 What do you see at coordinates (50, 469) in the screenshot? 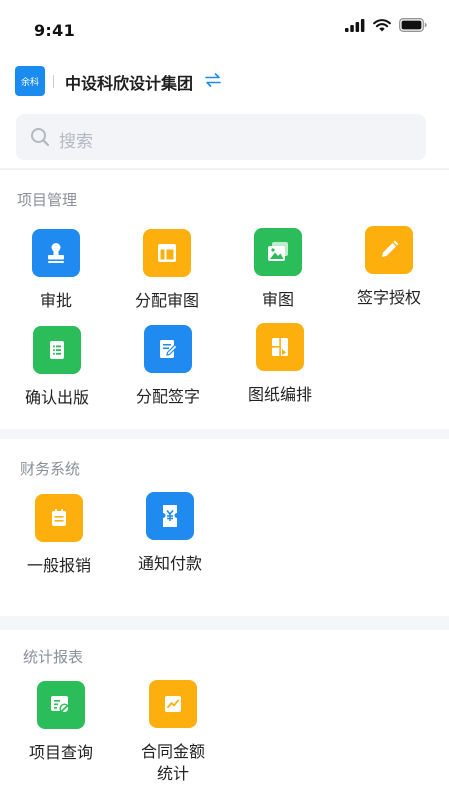
I see `section-title-finance: 财务系统` at bounding box center [50, 469].